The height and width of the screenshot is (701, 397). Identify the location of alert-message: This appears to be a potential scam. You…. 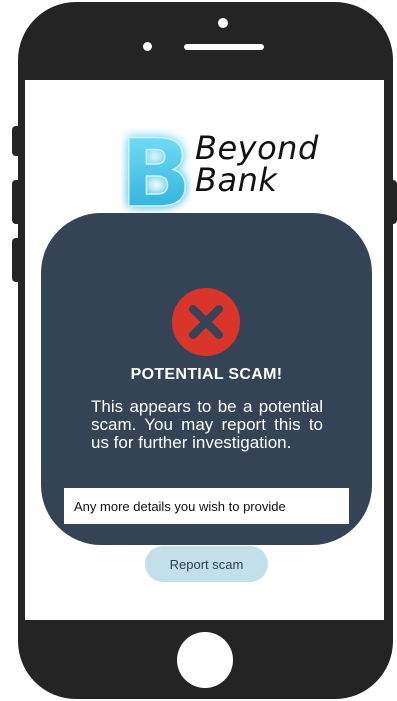
(207, 424).